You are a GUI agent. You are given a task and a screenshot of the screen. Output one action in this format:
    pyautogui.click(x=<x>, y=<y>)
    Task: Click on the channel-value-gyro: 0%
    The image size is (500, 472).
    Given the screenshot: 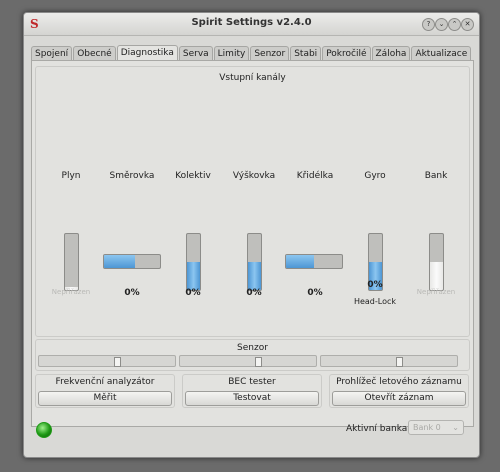 What is the action you would take?
    pyautogui.click(x=375, y=285)
    